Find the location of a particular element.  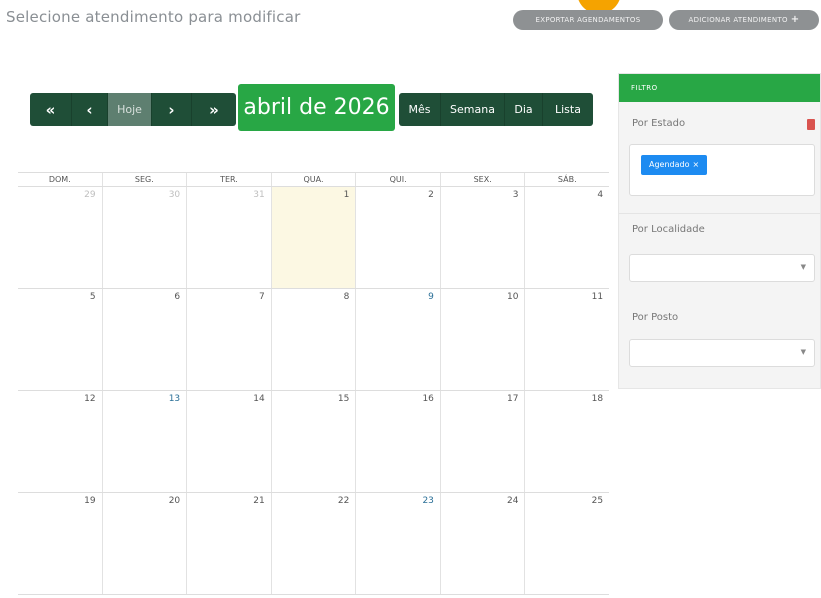

day-number: 30 is located at coordinates (174, 195).